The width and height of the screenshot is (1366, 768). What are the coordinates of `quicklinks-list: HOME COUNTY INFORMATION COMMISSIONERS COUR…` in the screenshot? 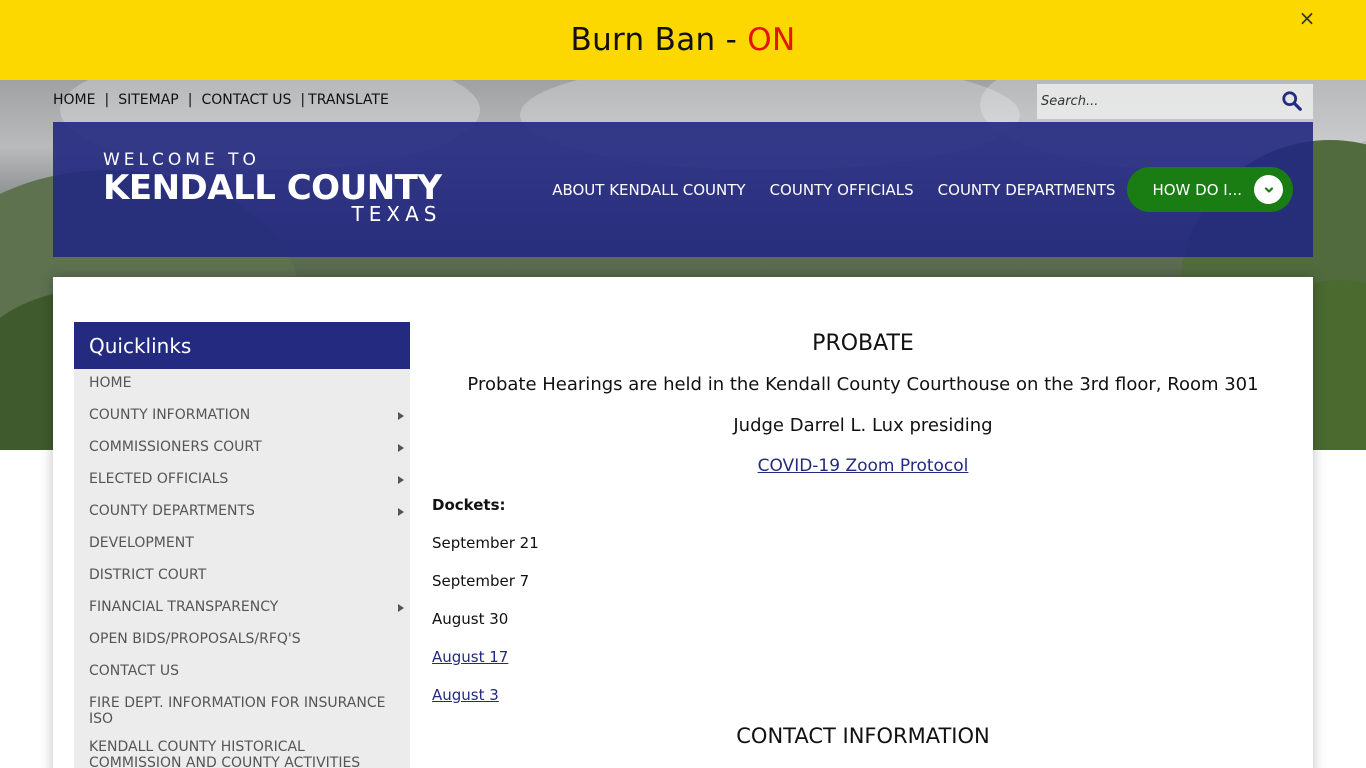 It's located at (242, 568).